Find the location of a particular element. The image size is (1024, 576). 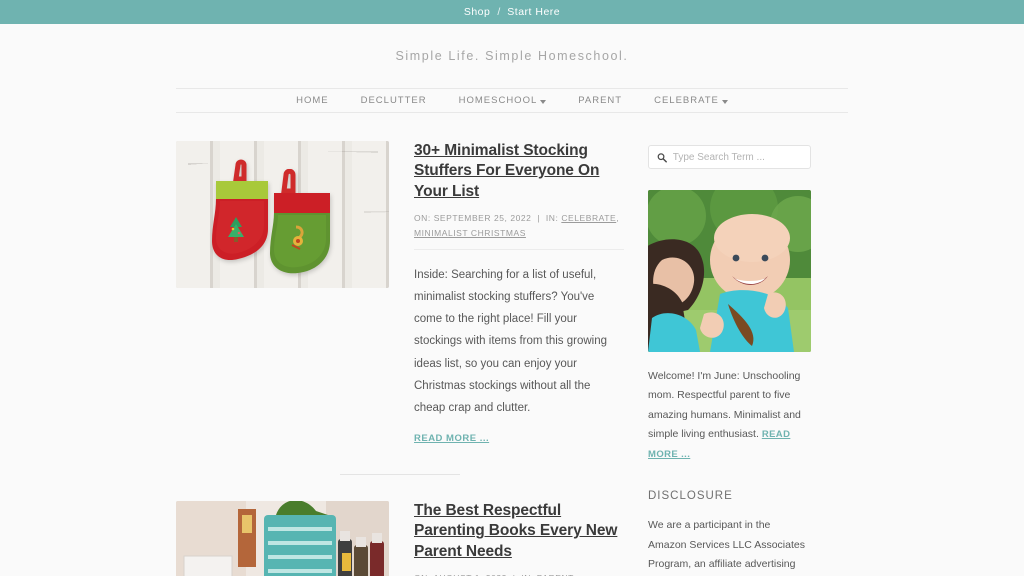

green-stocking-illustration is located at coordinates (300, 221).